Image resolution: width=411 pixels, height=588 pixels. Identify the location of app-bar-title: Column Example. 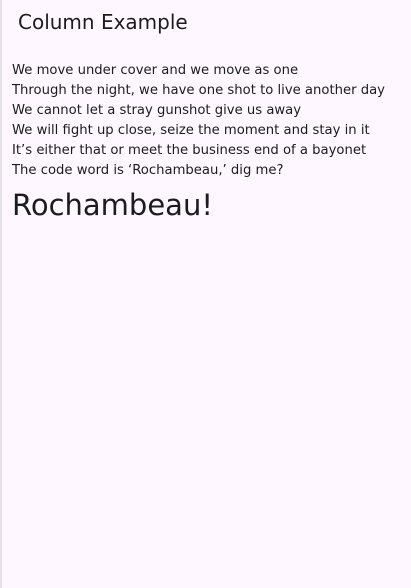
(103, 22).